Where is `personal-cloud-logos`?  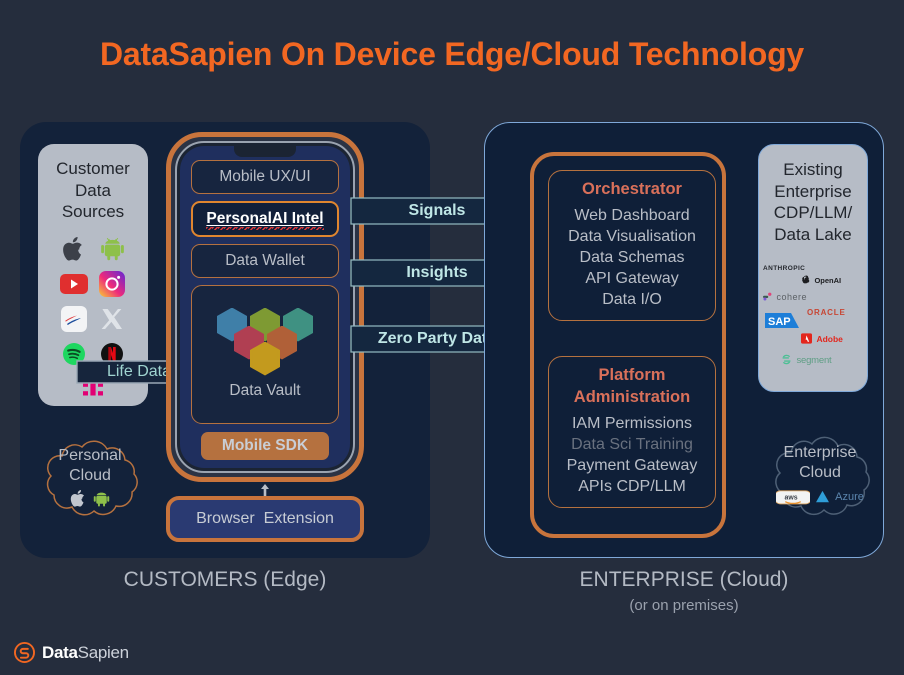 personal-cloud-logos is located at coordinates (90, 498).